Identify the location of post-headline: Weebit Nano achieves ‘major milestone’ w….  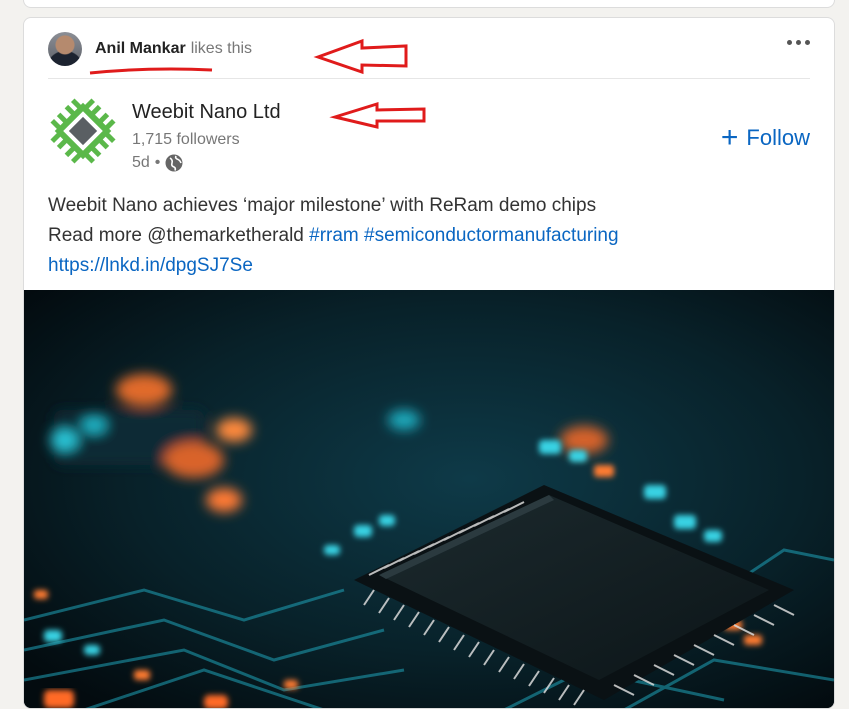
(322, 205).